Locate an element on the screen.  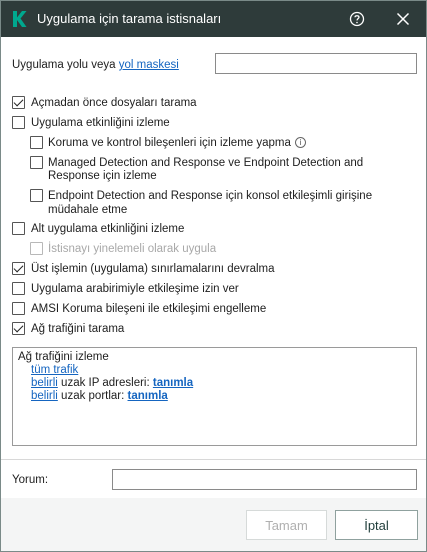
all-traffic-link: tüm trafik is located at coordinates (54, 370).